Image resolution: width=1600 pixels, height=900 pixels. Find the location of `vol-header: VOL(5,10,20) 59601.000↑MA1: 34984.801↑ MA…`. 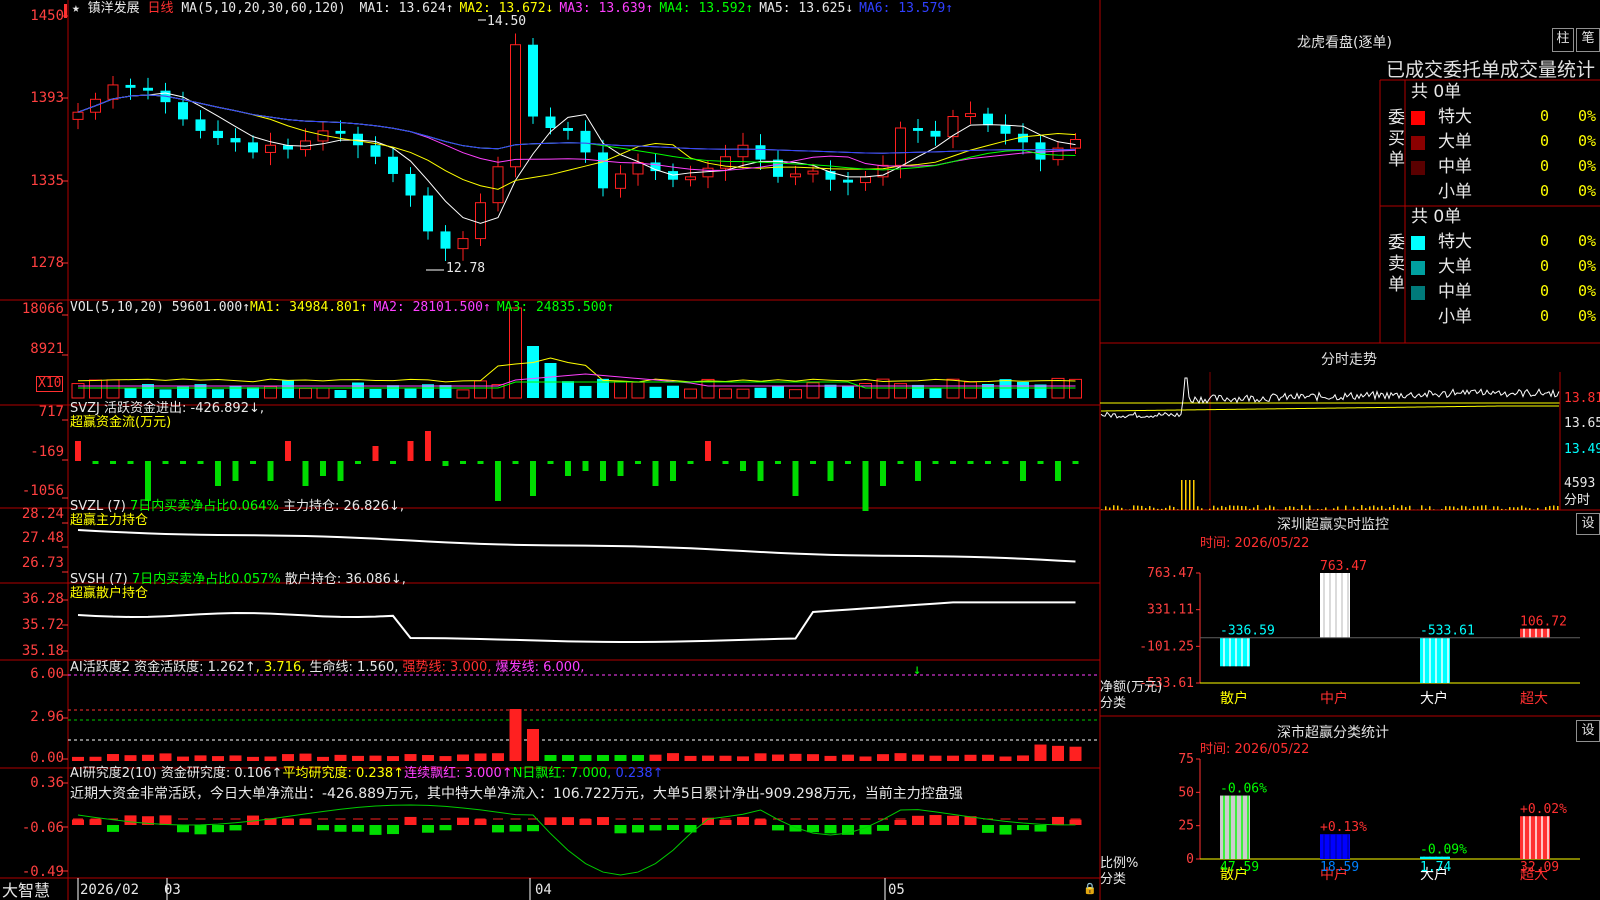

vol-header: VOL(5,10,20) 59601.000↑MA1: 34984.801↑ MA… is located at coordinates (342, 308).